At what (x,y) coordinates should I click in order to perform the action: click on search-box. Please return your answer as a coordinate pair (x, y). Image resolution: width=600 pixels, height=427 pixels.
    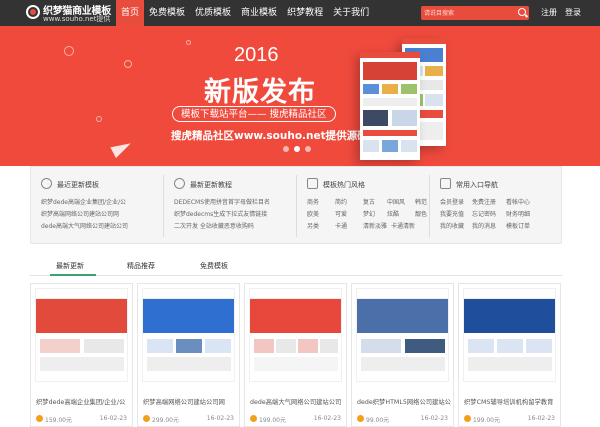
    Looking at the image, I should click on (475, 13).